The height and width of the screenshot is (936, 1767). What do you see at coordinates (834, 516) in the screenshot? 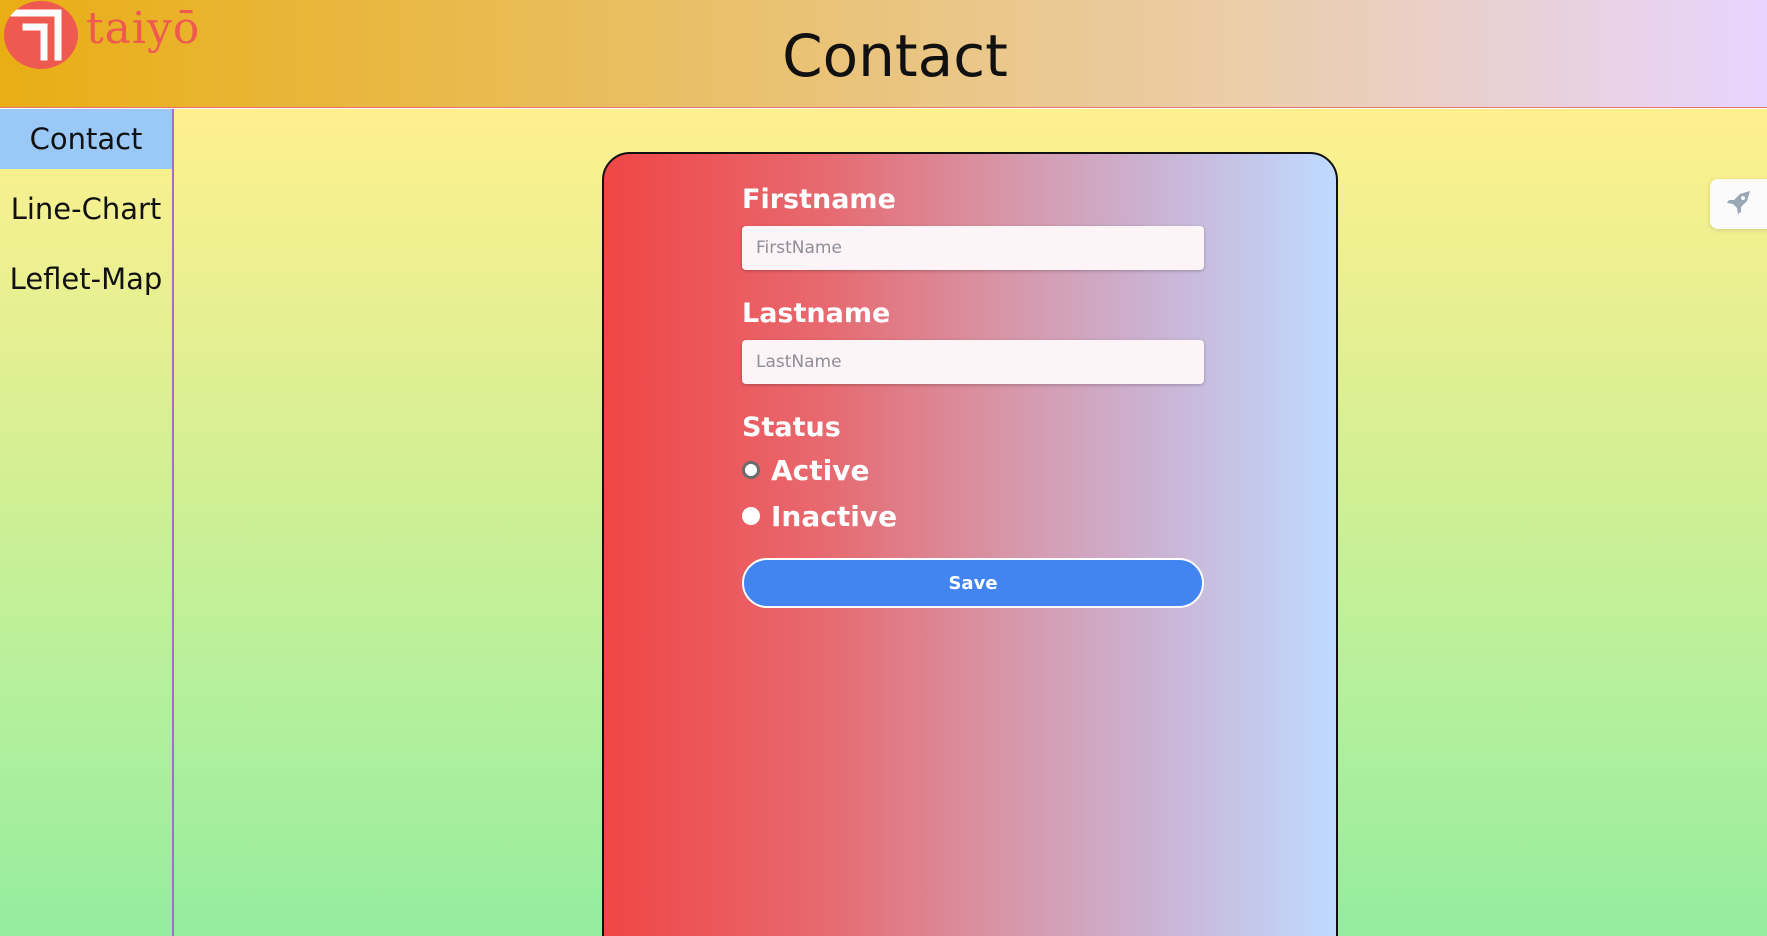
I see `inactive-radio-label: Inactive` at bounding box center [834, 516].